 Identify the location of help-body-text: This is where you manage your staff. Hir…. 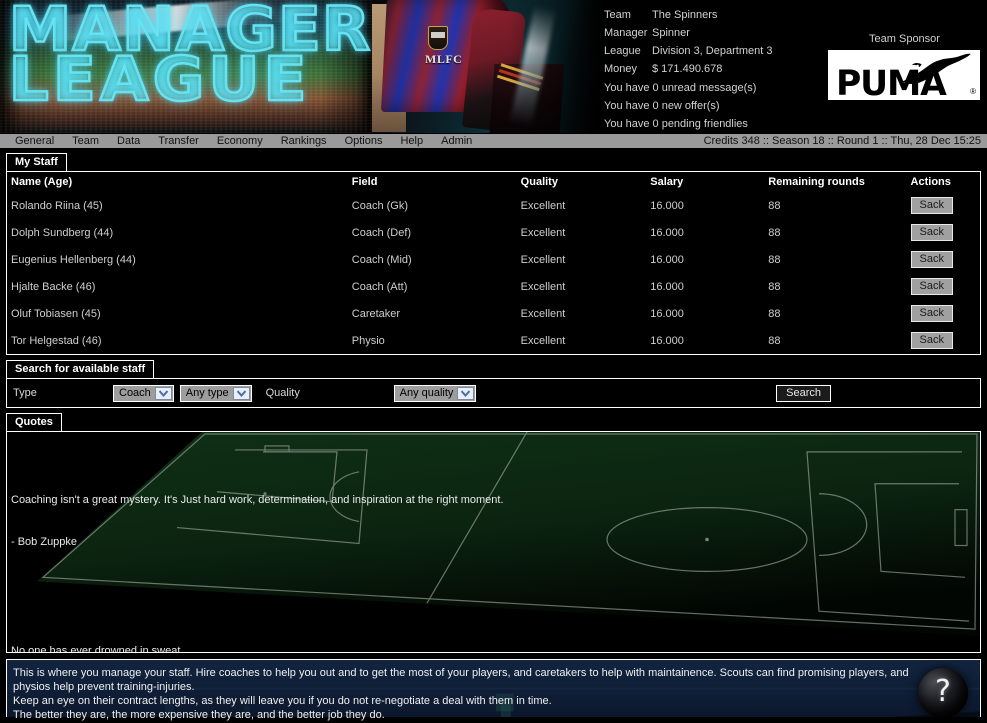
(461, 694).